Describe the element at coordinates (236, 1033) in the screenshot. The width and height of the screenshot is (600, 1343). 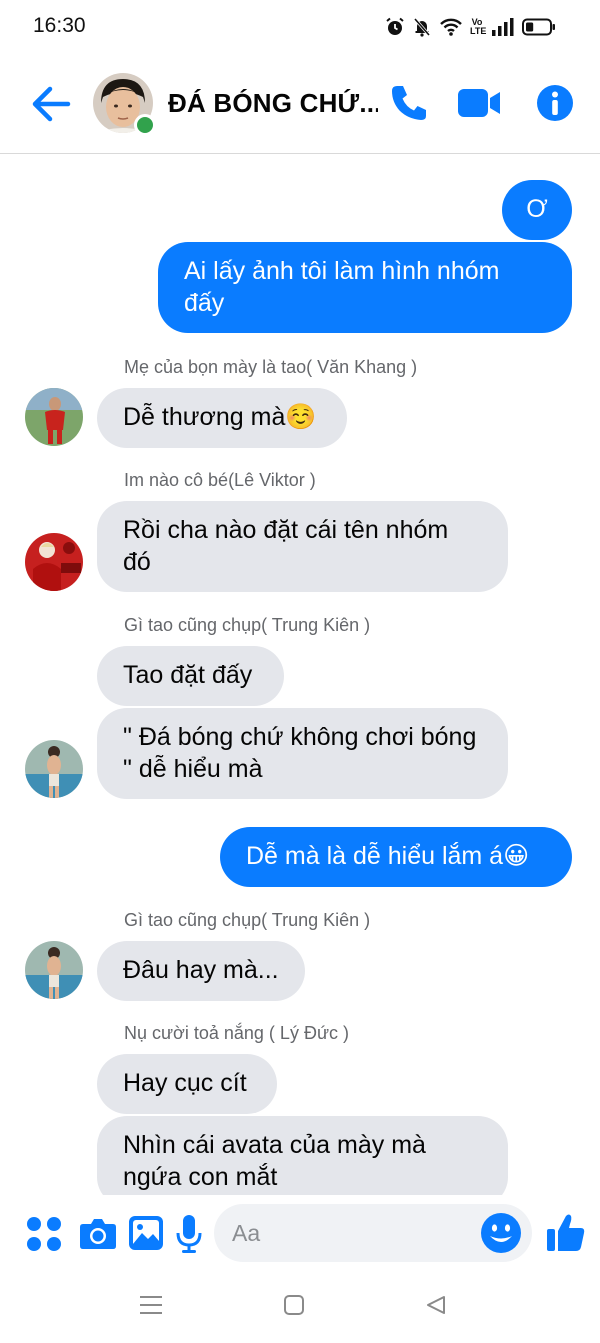
I see `sender-name: Nụ cười toả nắng ( Lý Đức )` at that location.